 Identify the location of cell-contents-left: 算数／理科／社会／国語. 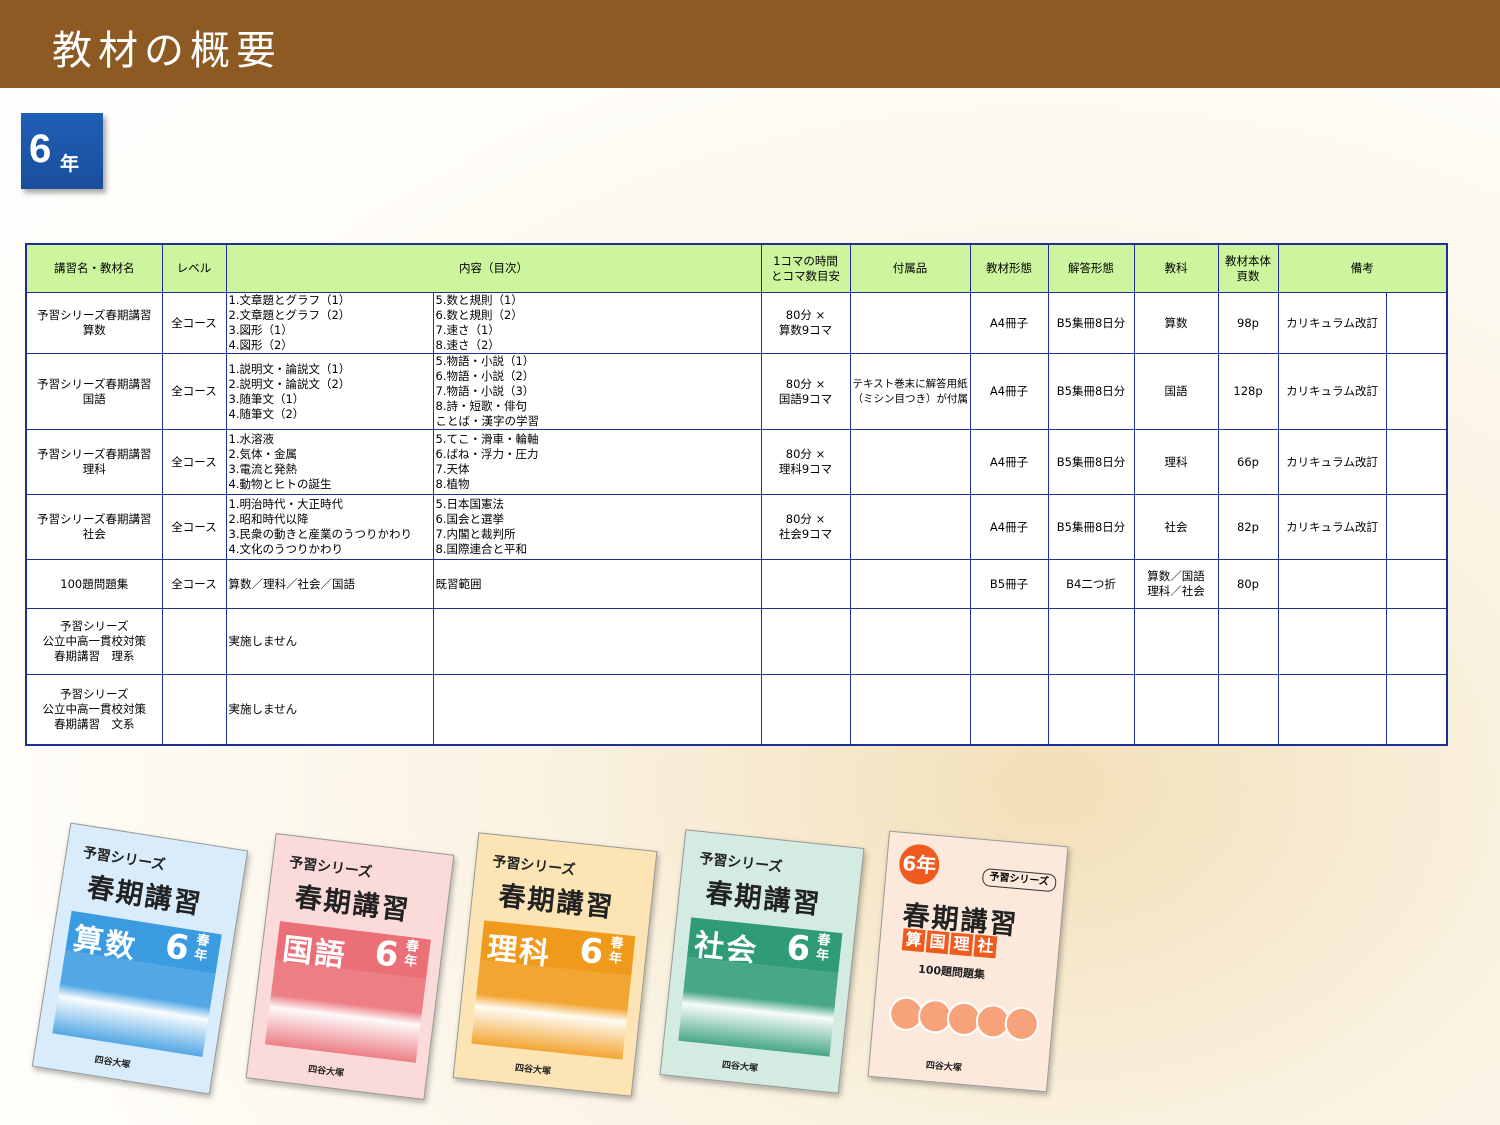
(329, 584).